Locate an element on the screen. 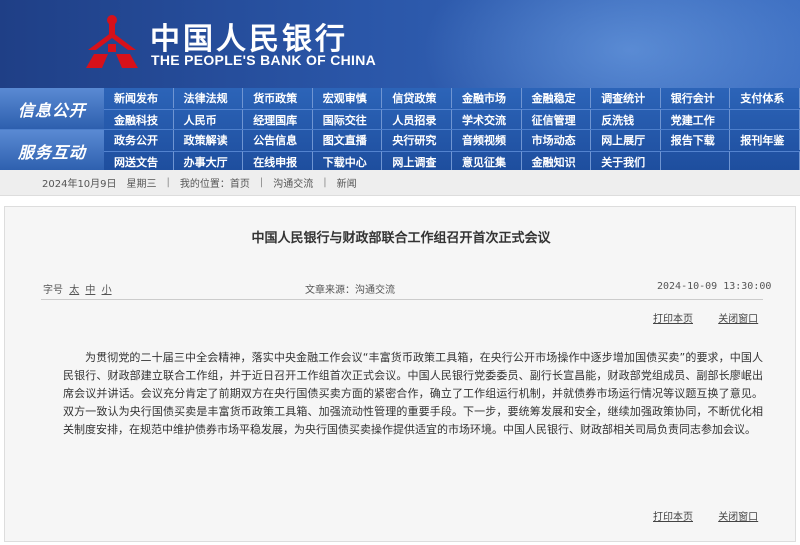  nav-item: 网上展厅 is located at coordinates (626, 140).